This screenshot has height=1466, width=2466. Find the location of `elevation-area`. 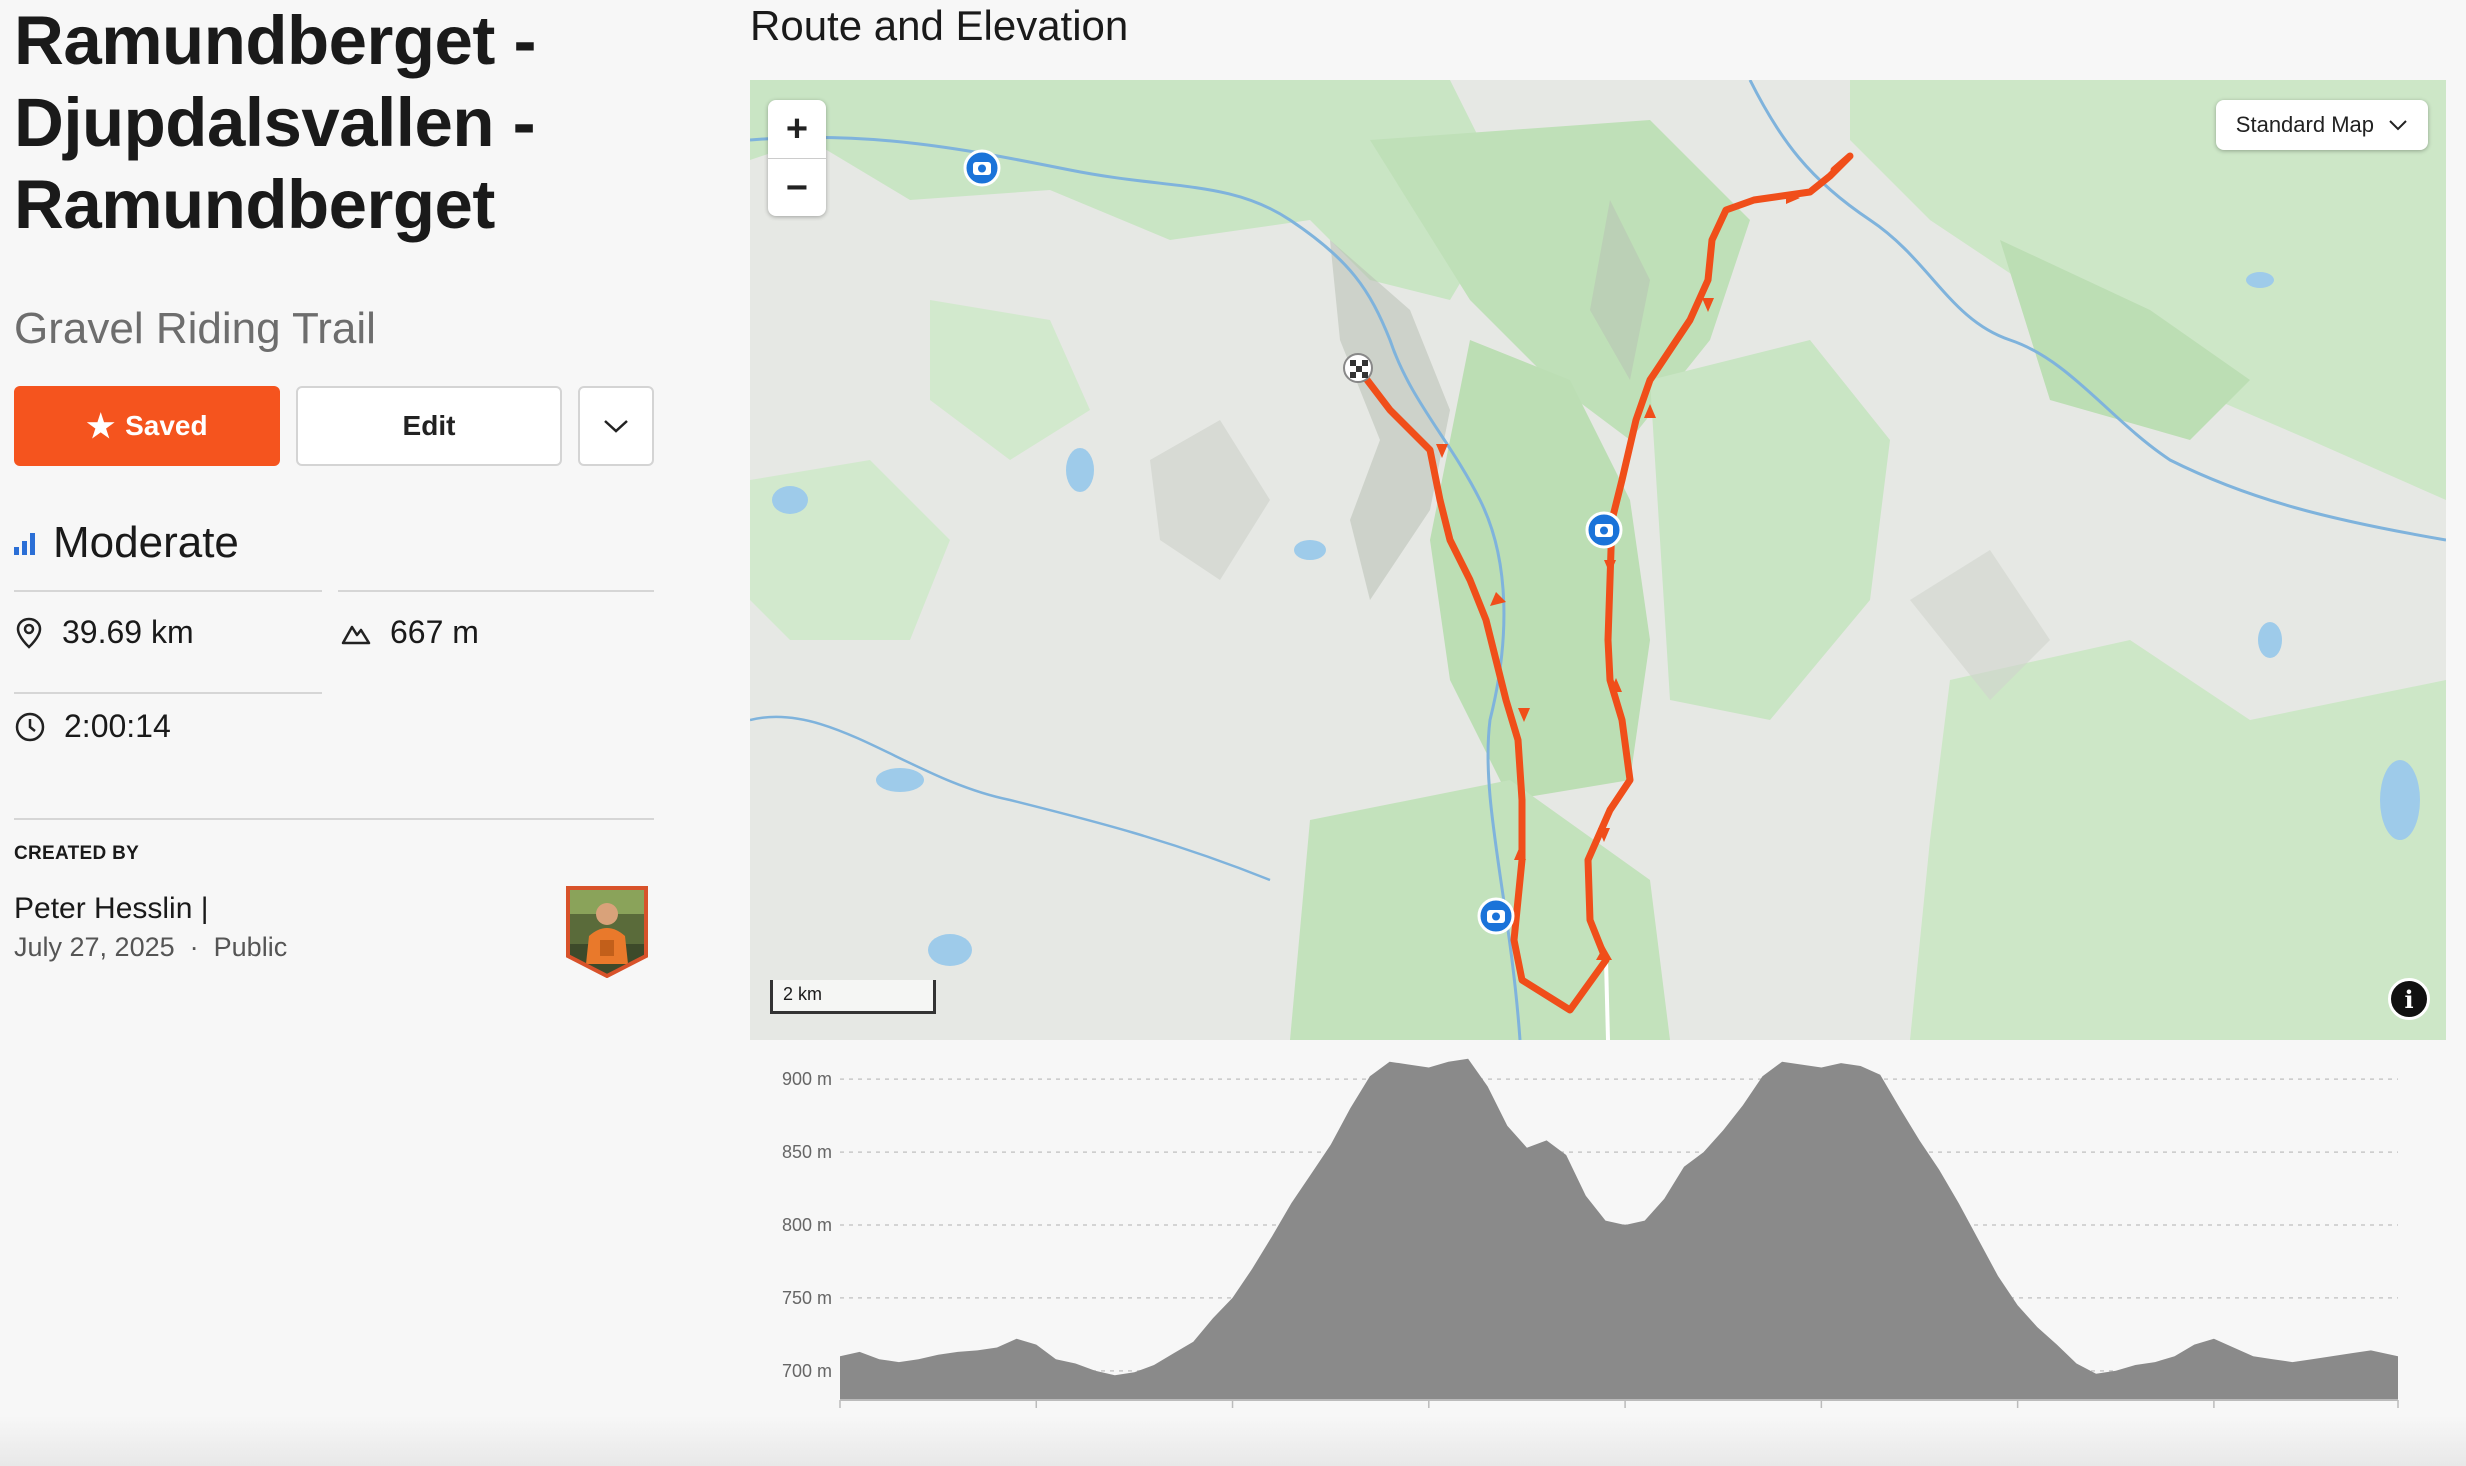

elevation-area is located at coordinates (1619, 1229).